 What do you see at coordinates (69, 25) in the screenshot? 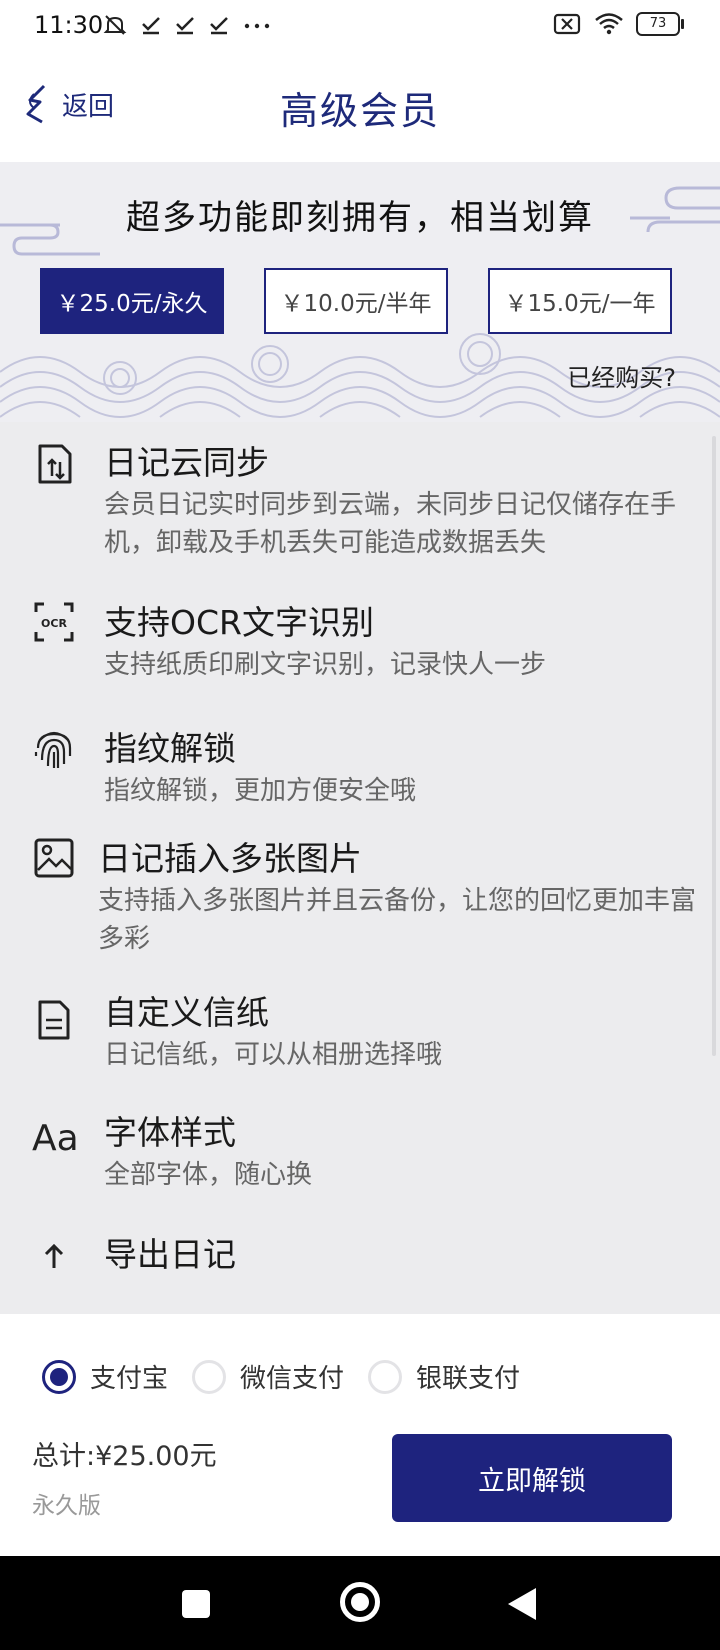
I see `status-time: 11:30` at bounding box center [69, 25].